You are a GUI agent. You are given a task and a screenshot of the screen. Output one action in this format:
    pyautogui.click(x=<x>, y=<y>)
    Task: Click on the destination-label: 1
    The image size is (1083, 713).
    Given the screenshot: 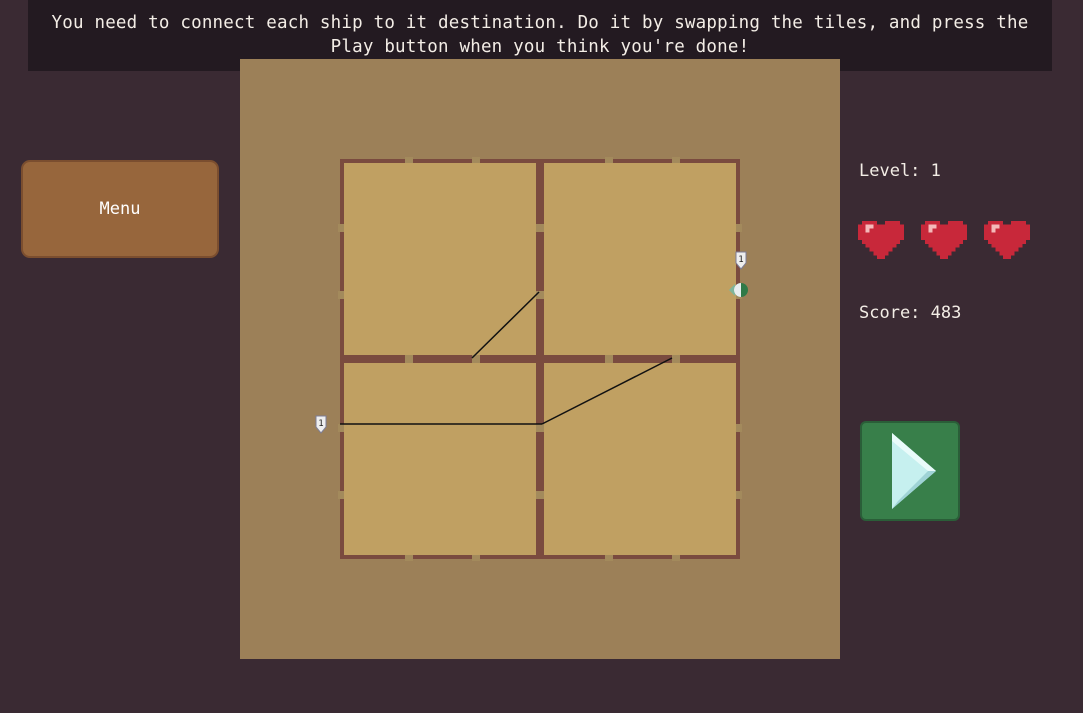 What is the action you would take?
    pyautogui.click(x=740, y=260)
    